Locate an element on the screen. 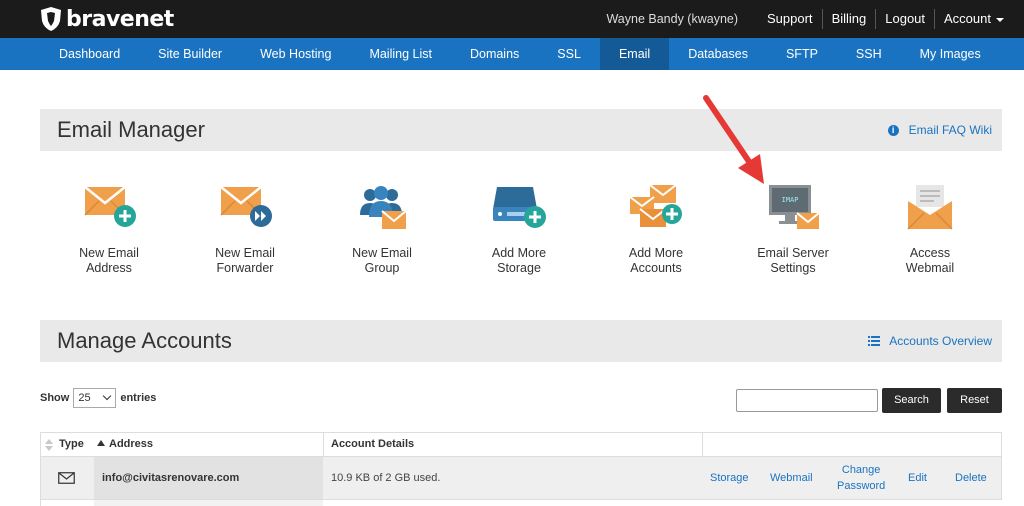 The image size is (1024, 506). storage-link: Storage is located at coordinates (729, 478).